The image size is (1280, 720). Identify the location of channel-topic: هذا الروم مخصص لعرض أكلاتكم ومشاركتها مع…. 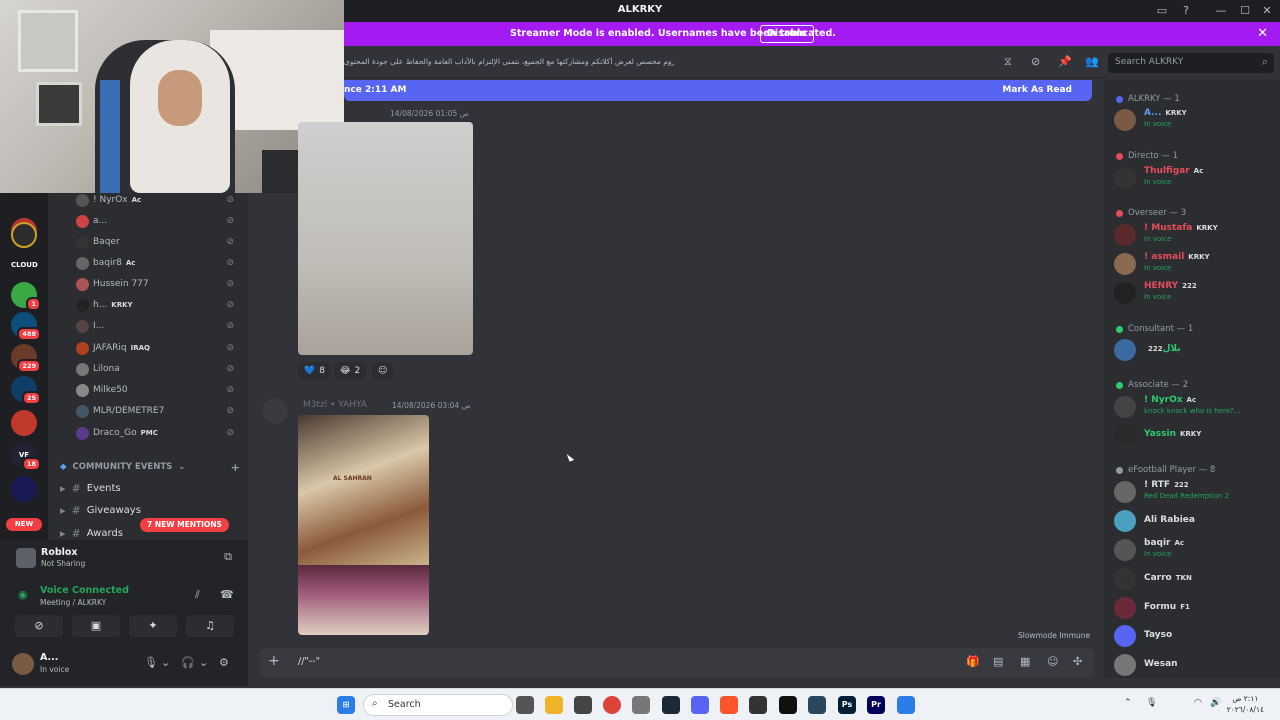
(509, 61).